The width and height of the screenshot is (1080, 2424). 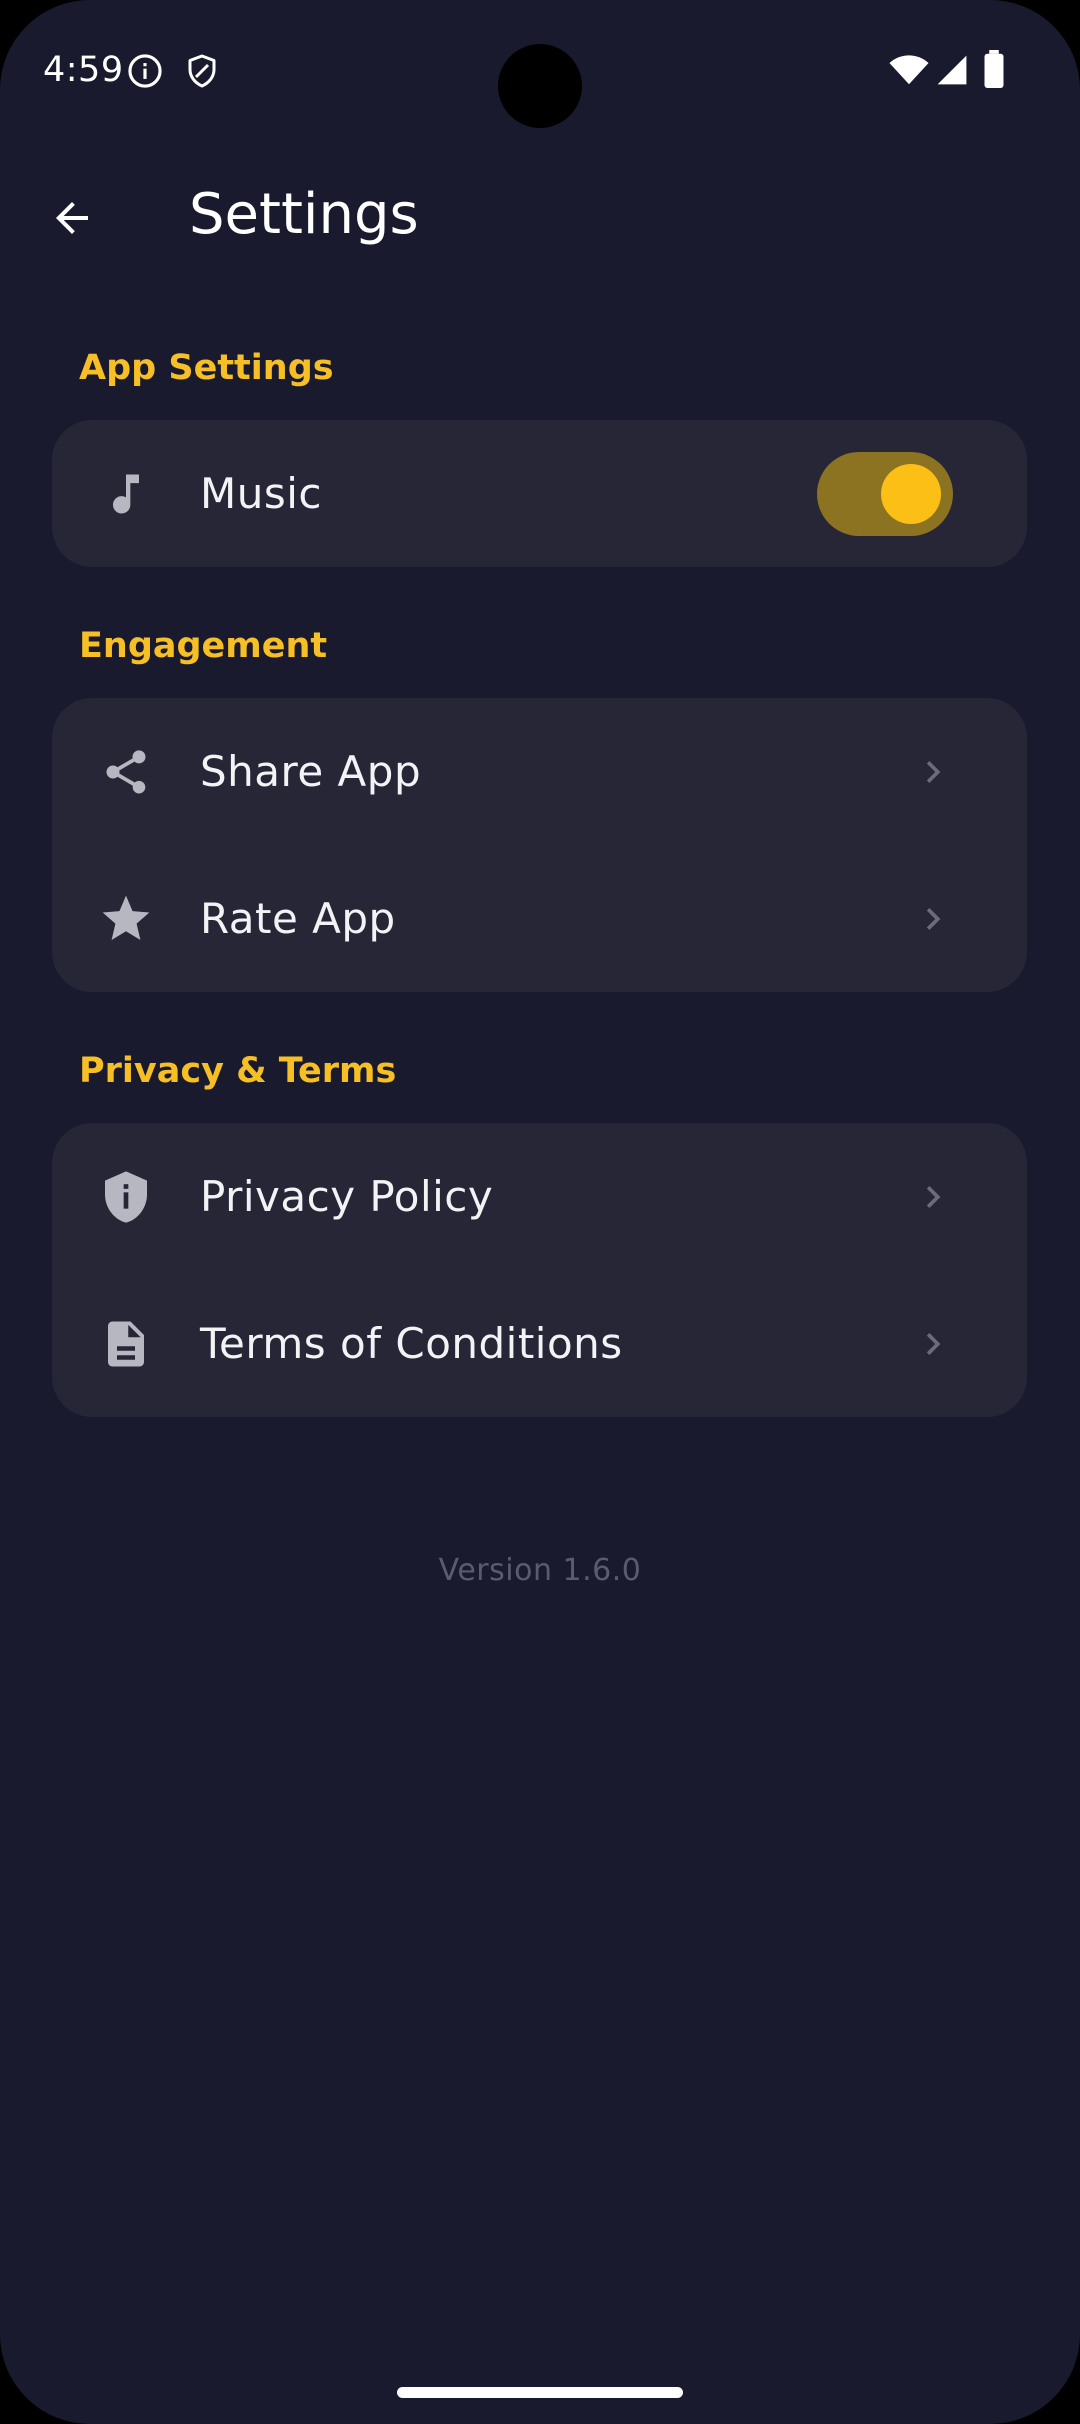 What do you see at coordinates (539, 1196) in the screenshot?
I see `privacy-policy-row: Privacy Policy` at bounding box center [539, 1196].